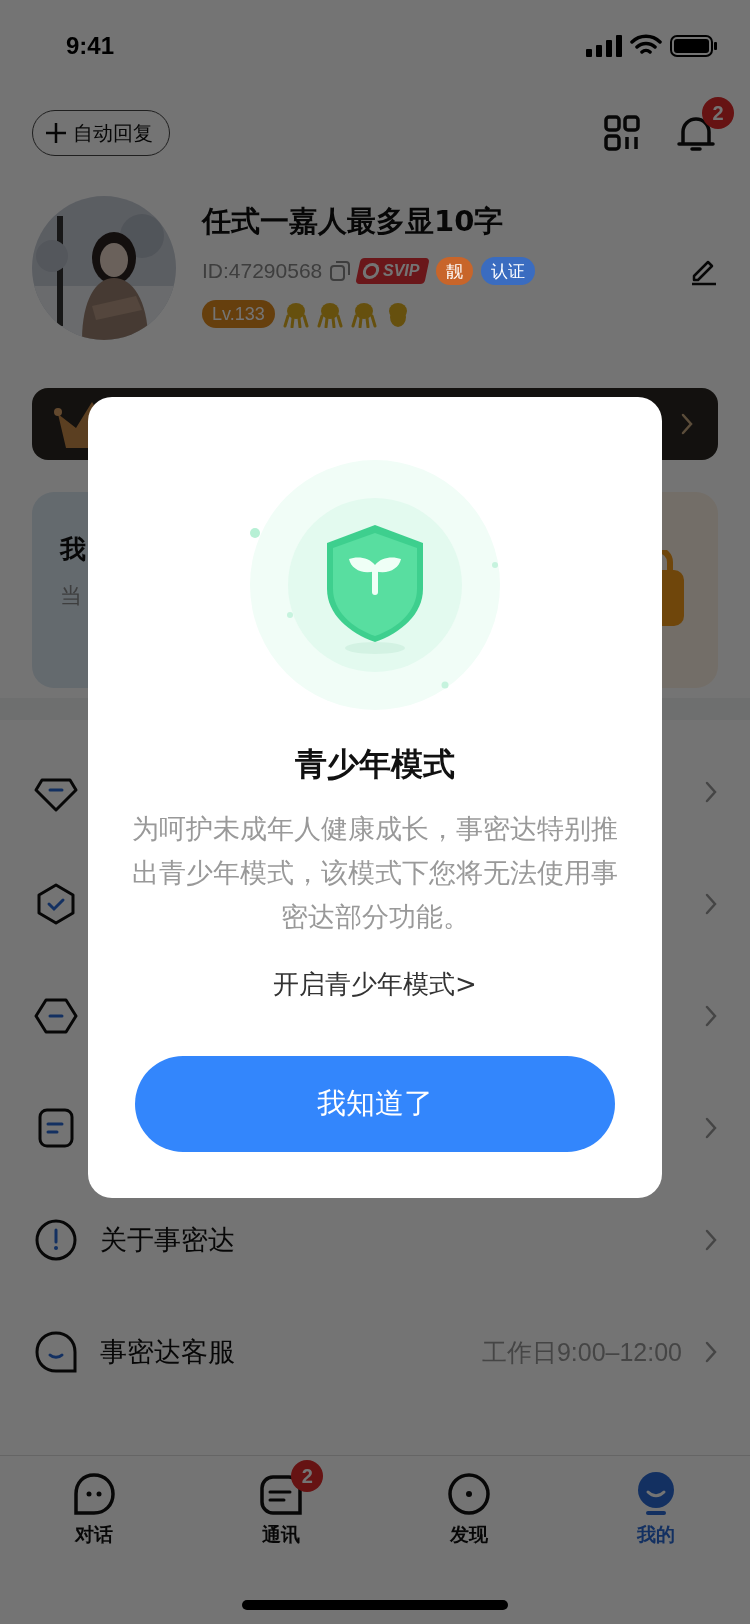 This screenshot has height=1624, width=750. I want to click on user-name: 任式一嘉人最多显10字, so click(353, 221).